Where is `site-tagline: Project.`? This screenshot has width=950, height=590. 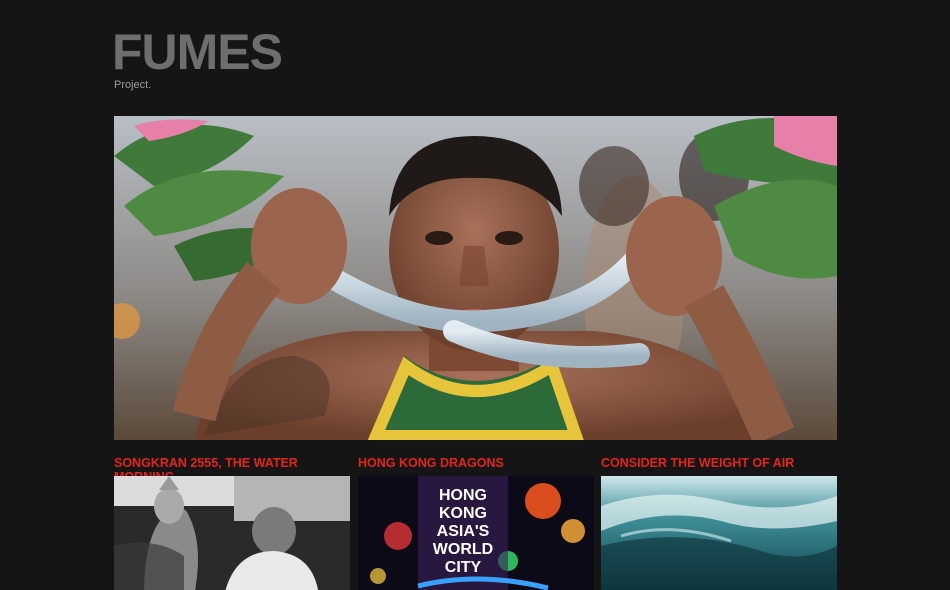
site-tagline: Project. is located at coordinates (133, 85).